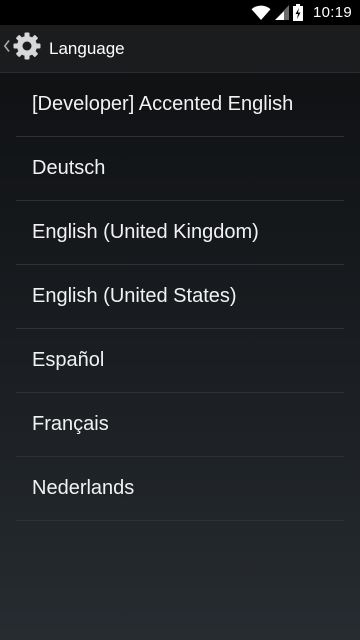  Describe the element at coordinates (180, 105) in the screenshot. I see `list-item: [Developer] Accented English` at that location.